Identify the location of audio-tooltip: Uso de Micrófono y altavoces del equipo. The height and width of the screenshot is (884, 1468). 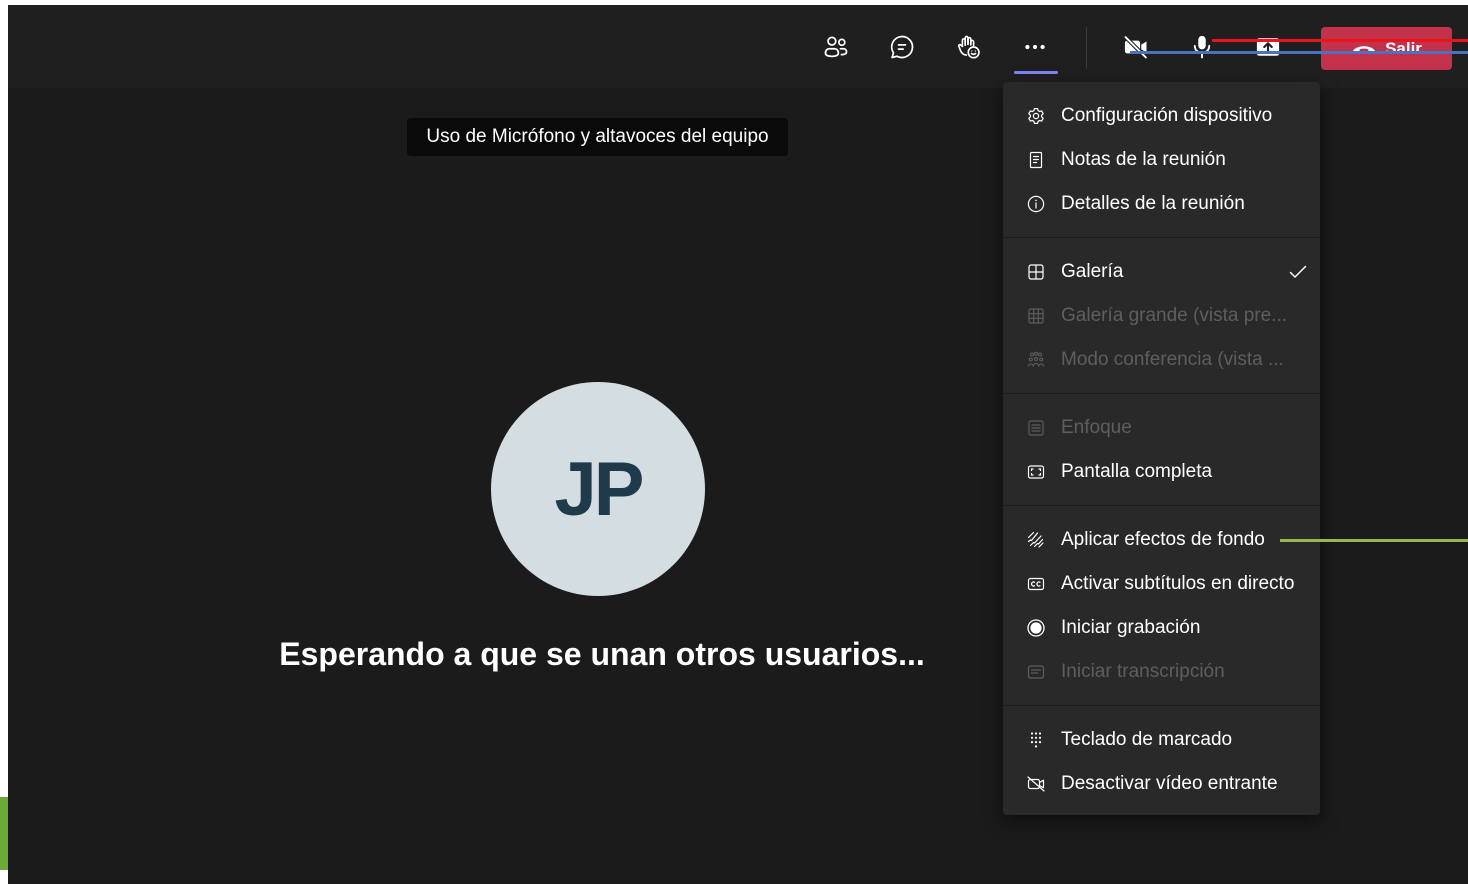
(597, 137).